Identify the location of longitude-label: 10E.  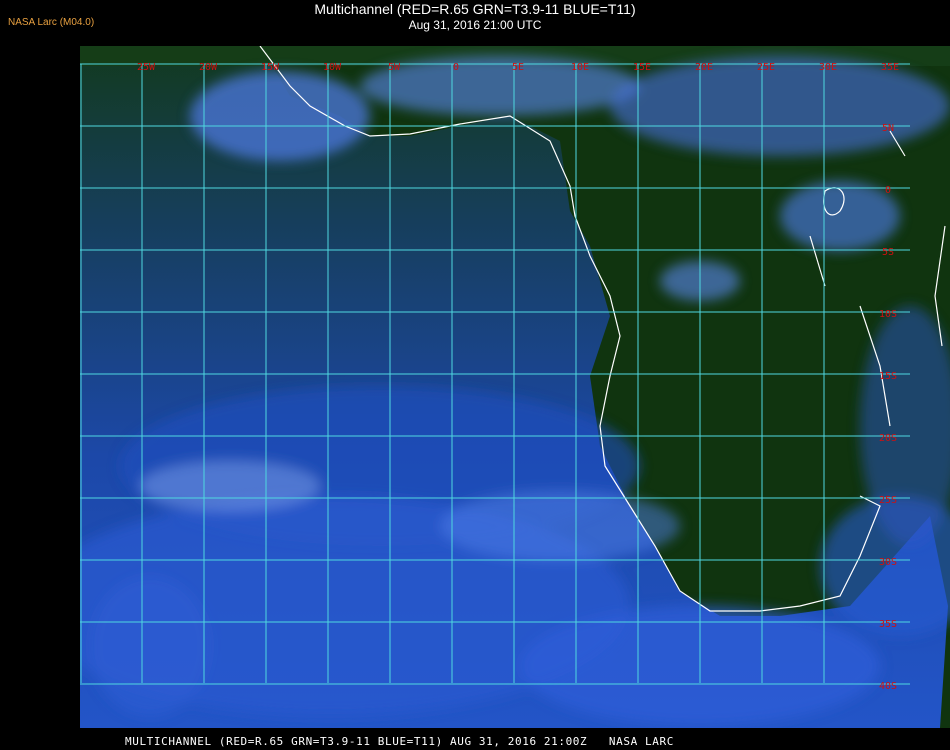
(580, 67).